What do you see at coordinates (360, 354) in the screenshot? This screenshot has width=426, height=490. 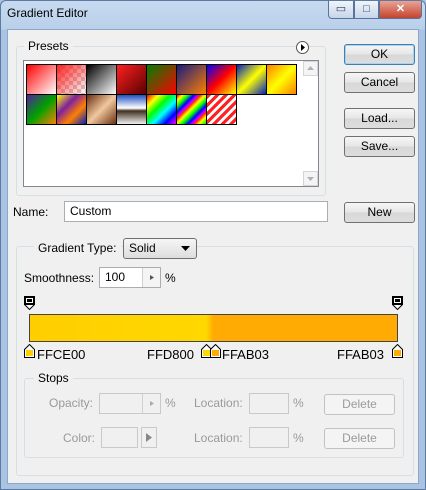 I see `stop-label-4: FFAB03` at bounding box center [360, 354].